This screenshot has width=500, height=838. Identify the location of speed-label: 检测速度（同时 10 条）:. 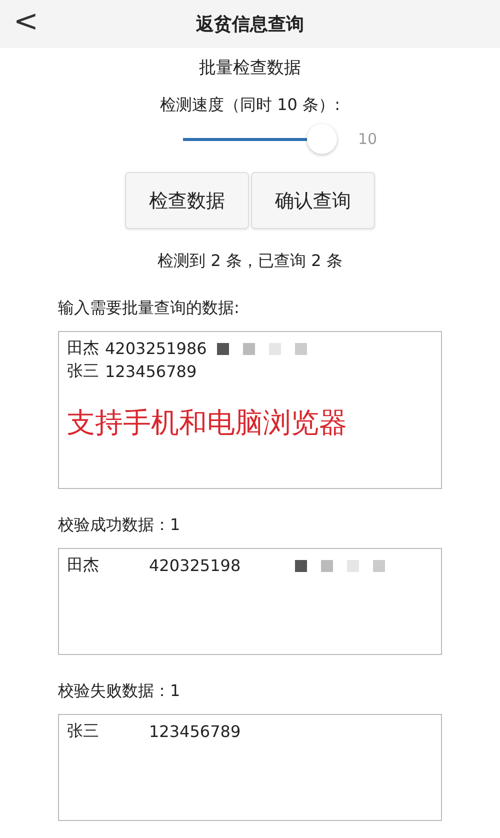
(250, 105).